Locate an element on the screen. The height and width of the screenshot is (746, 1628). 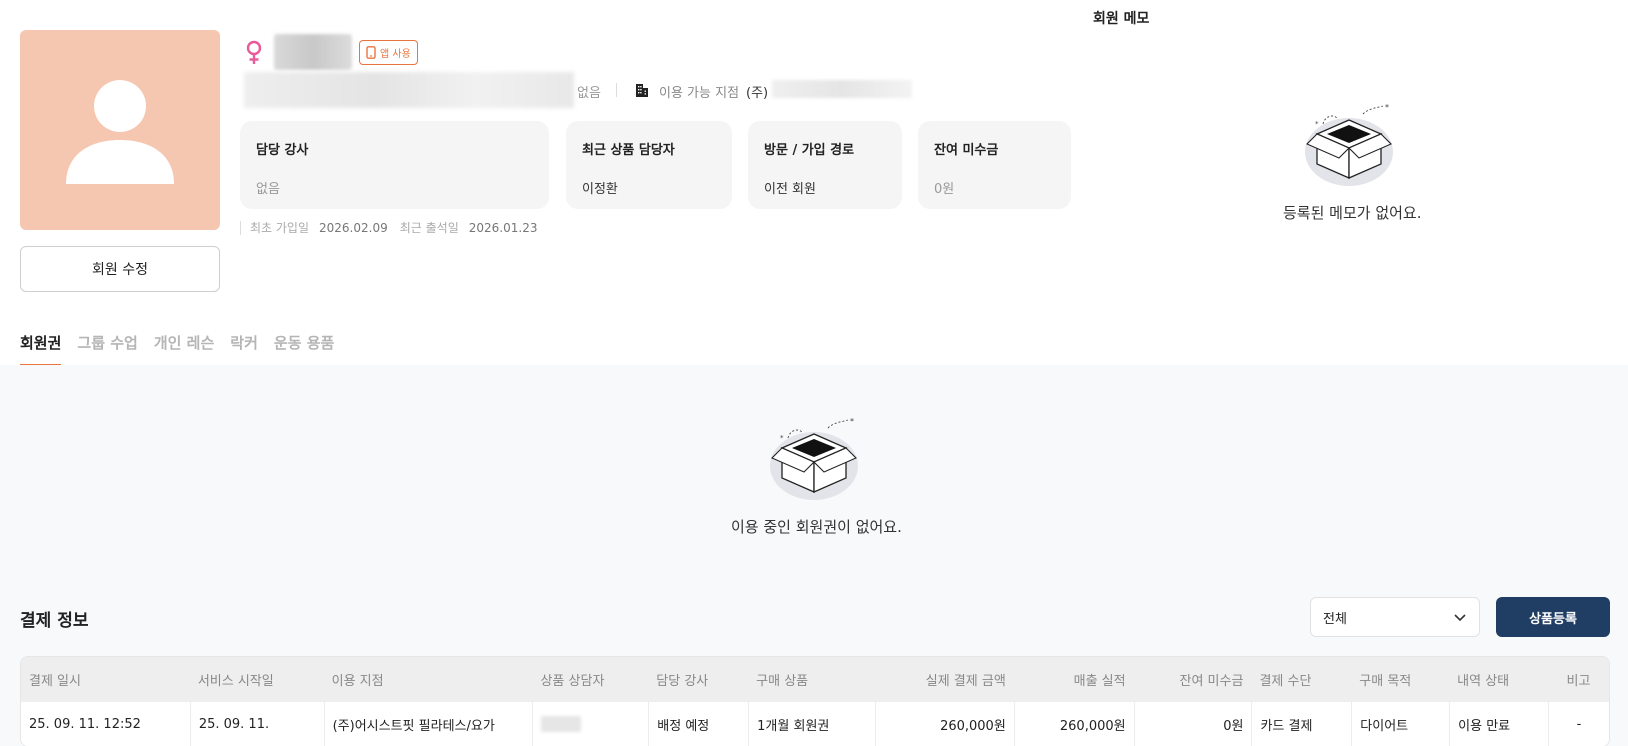
payment-datetime: 25. 09. 11. 12:52 is located at coordinates (105, 724).